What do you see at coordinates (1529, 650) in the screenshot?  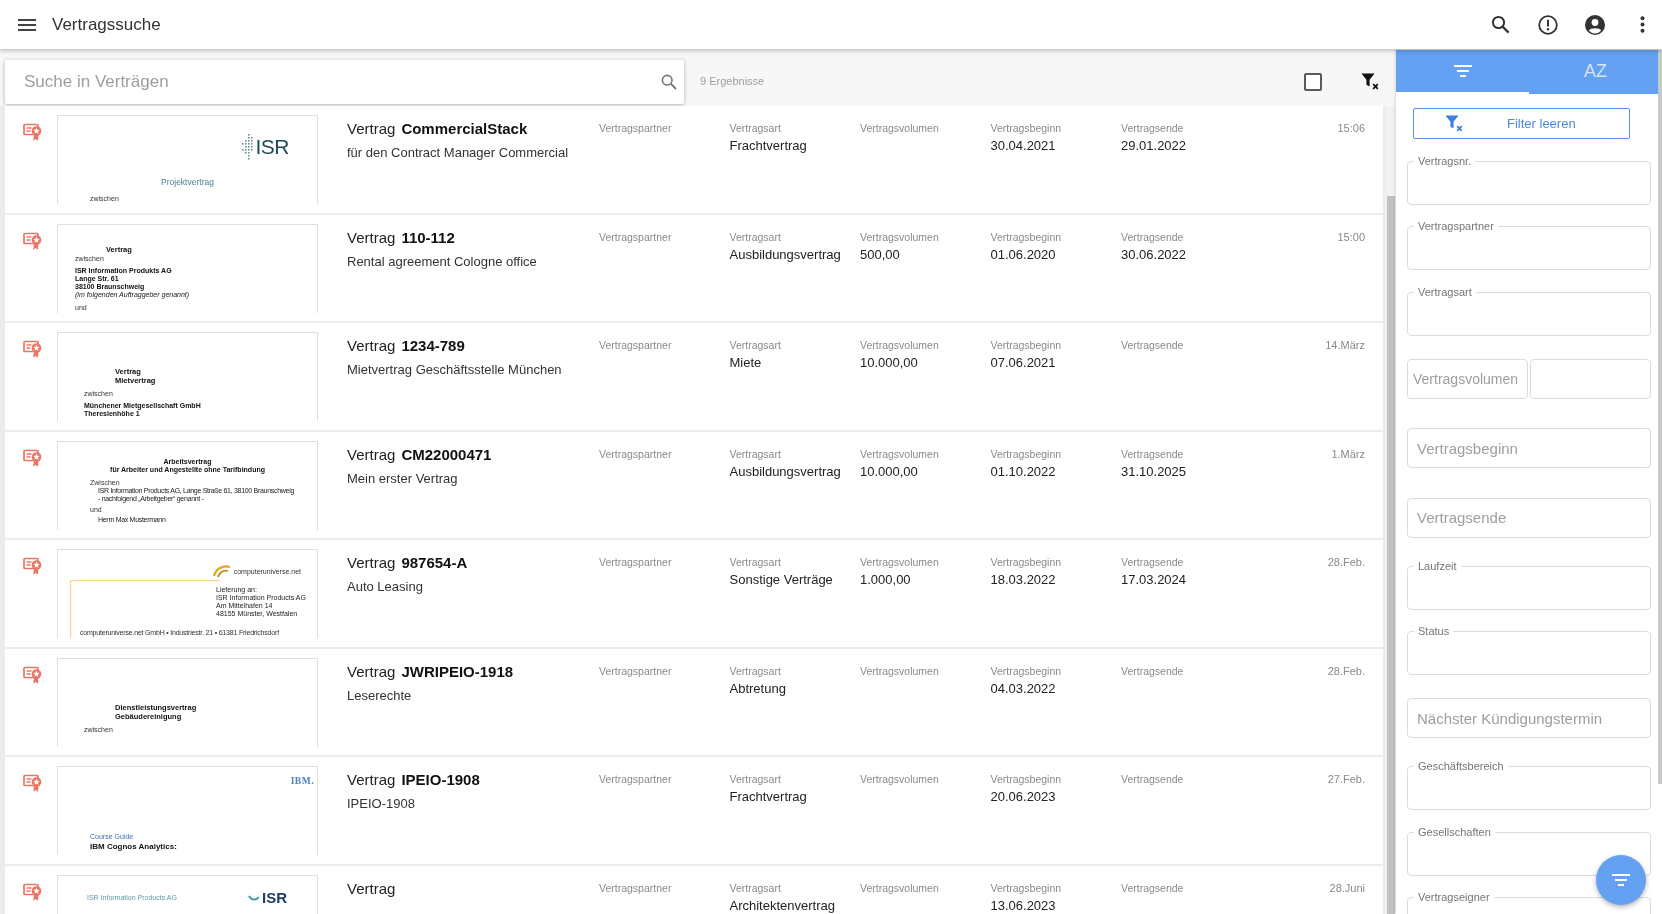 I see `input-field: Status` at bounding box center [1529, 650].